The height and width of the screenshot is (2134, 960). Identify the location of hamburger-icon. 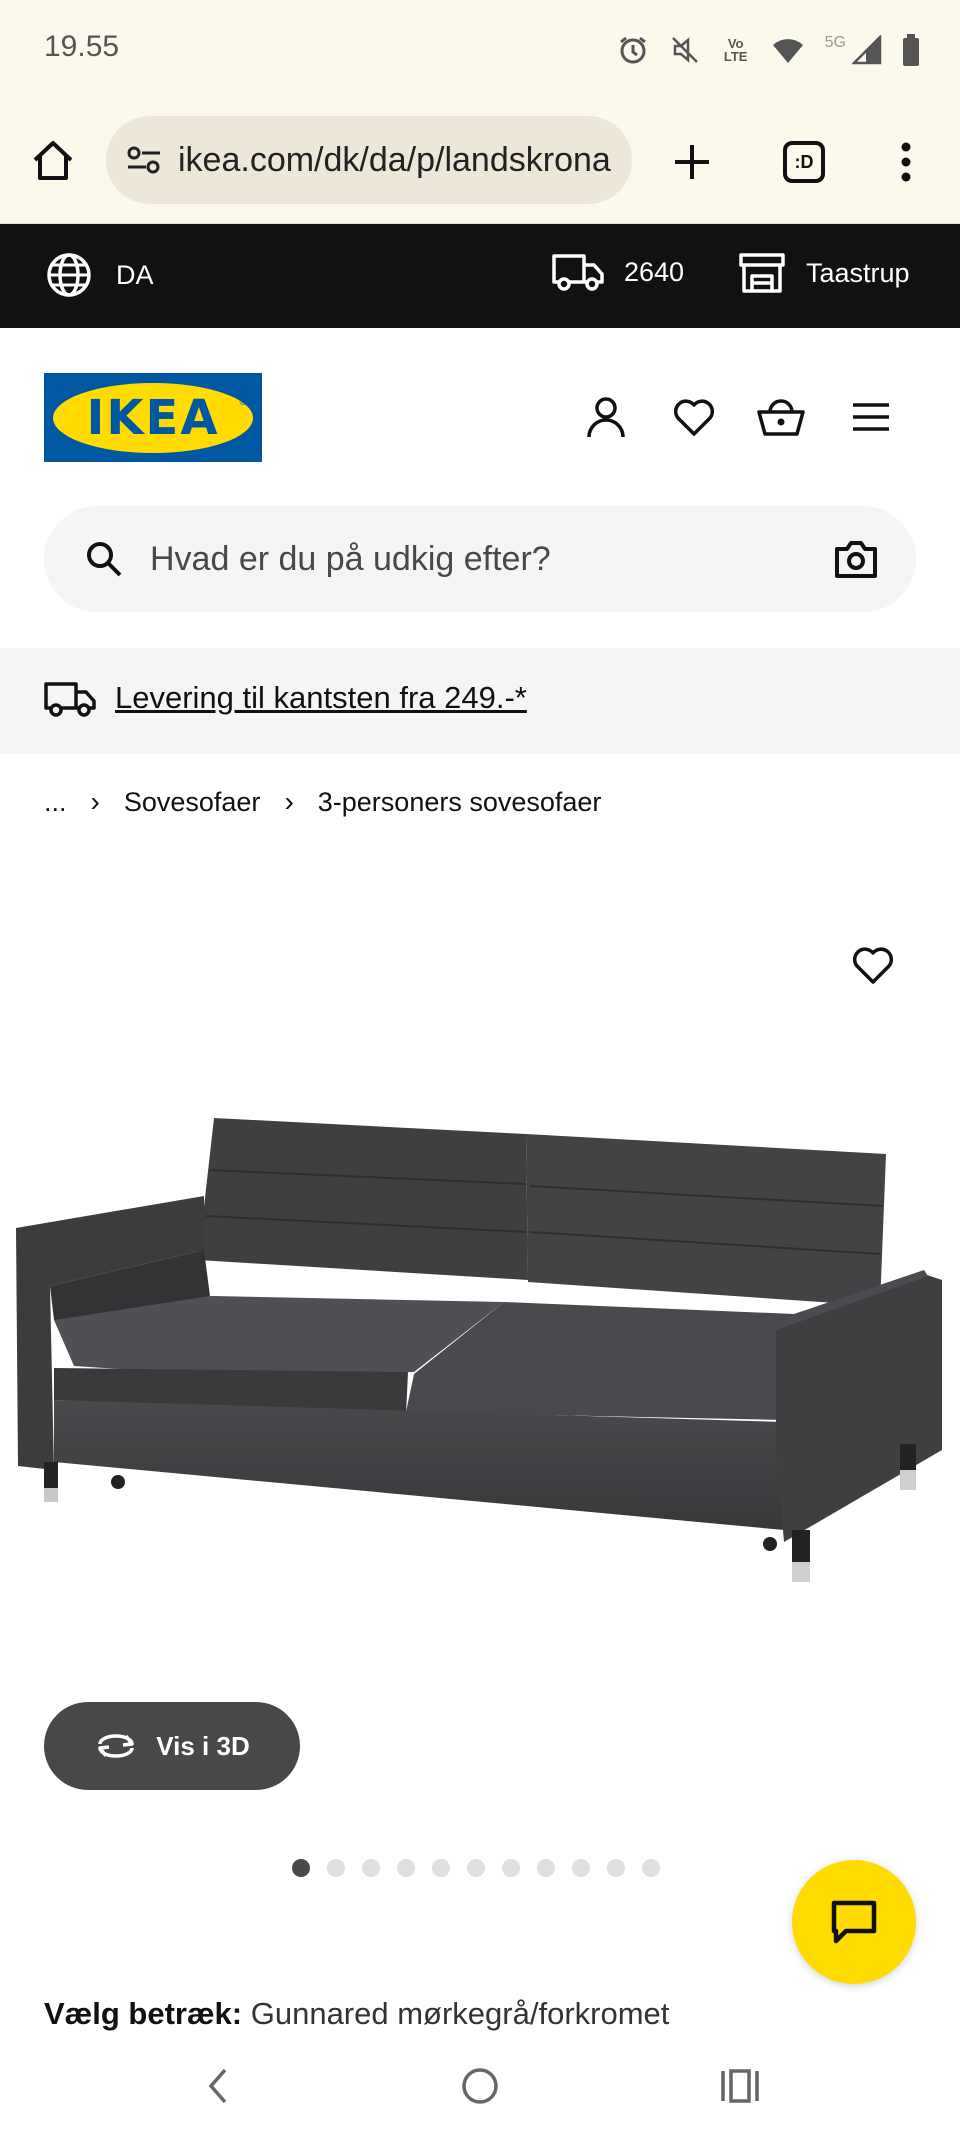
(871, 417).